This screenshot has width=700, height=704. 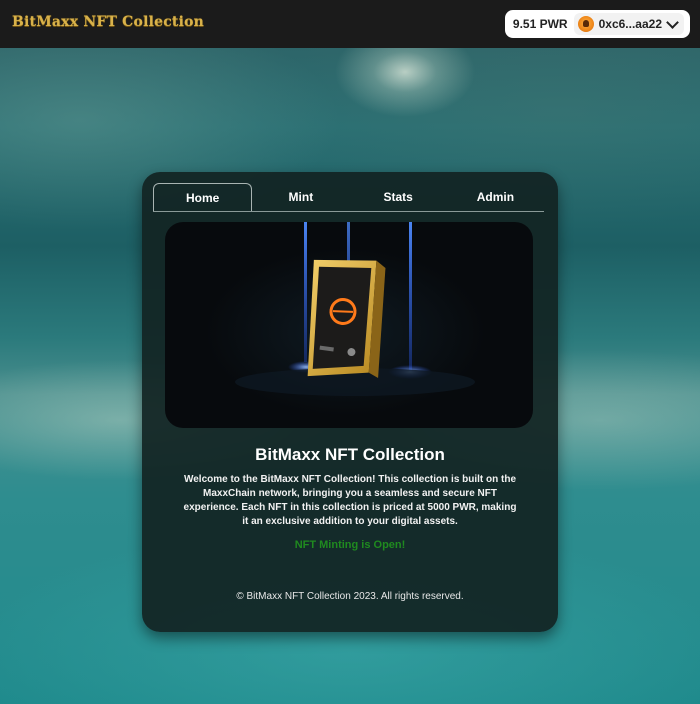 I want to click on tab-bar: Home Mint Stats Admin, so click(x=348, y=197).